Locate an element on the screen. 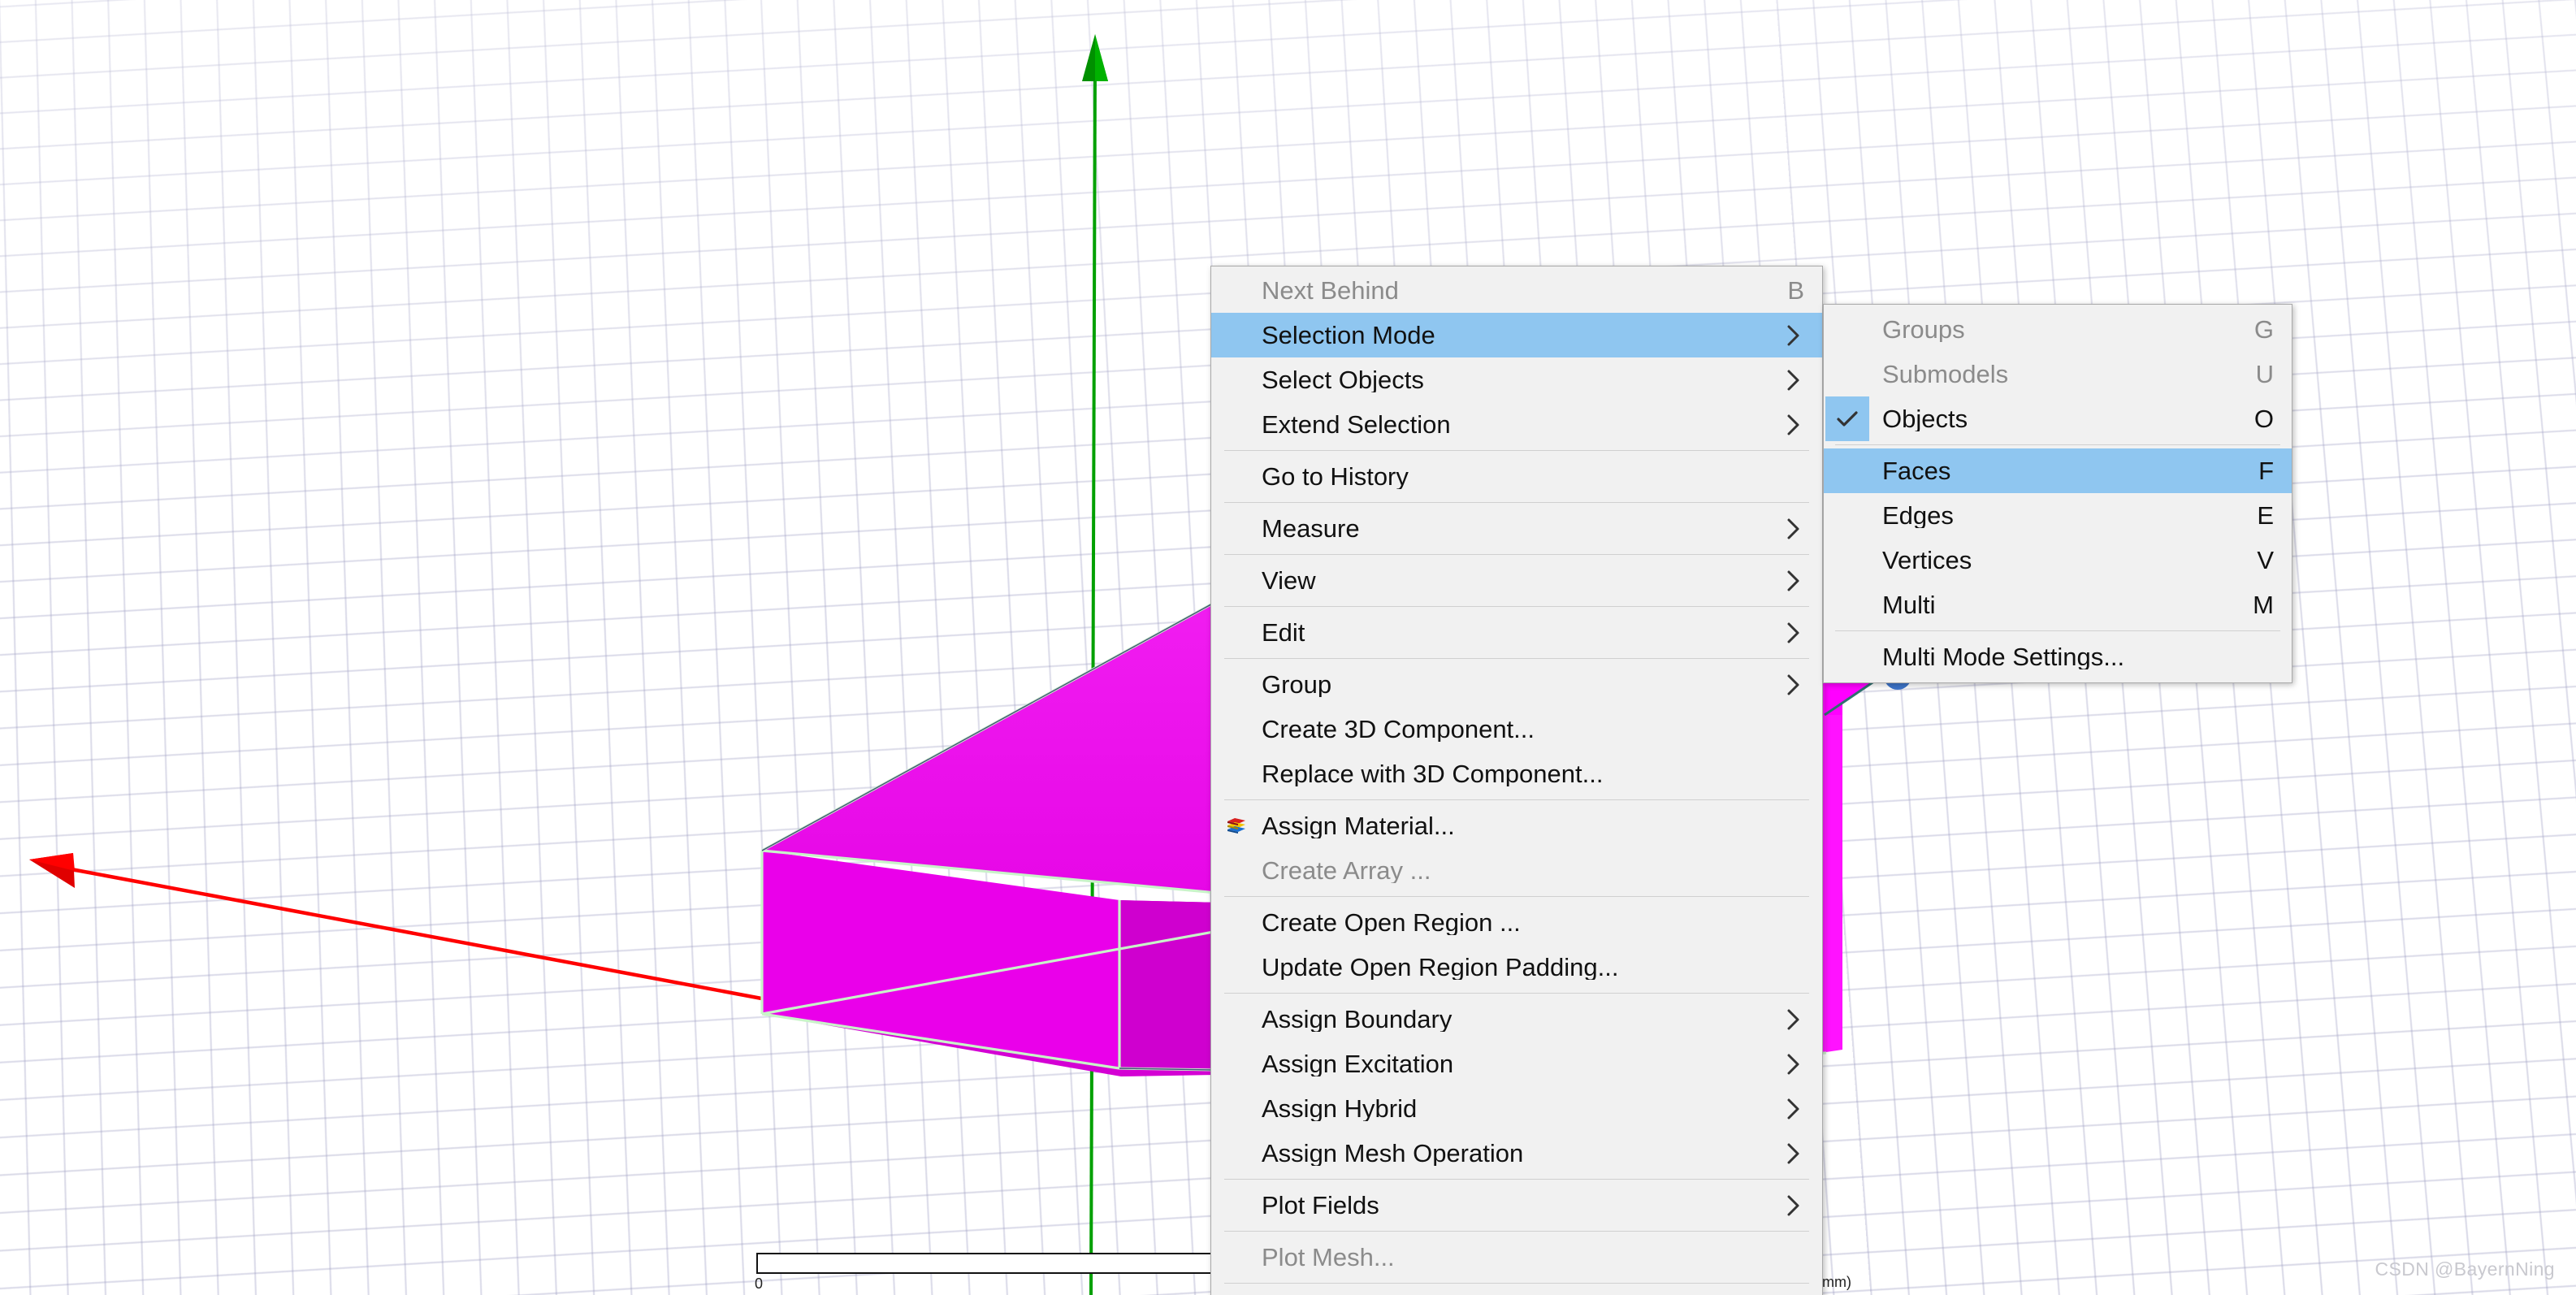 Image resolution: width=2576 pixels, height=1295 pixels. menu-item-label: Multi is located at coordinates (1909, 604).